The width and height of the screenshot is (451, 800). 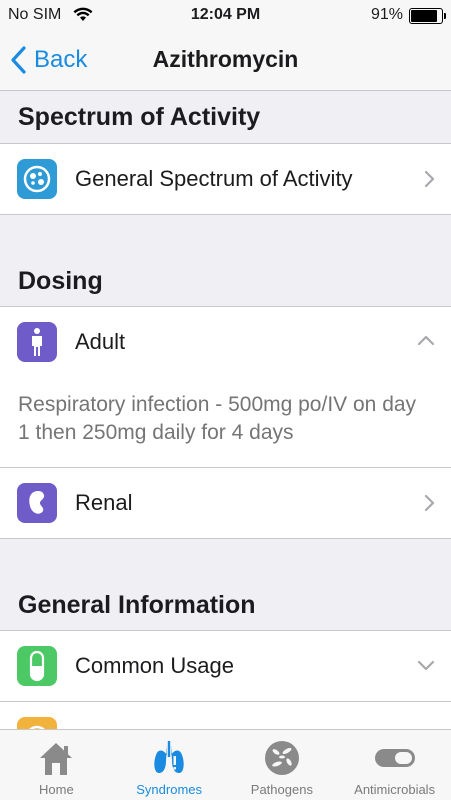 What do you see at coordinates (281, 789) in the screenshot?
I see `tab-label: Pathogens` at bounding box center [281, 789].